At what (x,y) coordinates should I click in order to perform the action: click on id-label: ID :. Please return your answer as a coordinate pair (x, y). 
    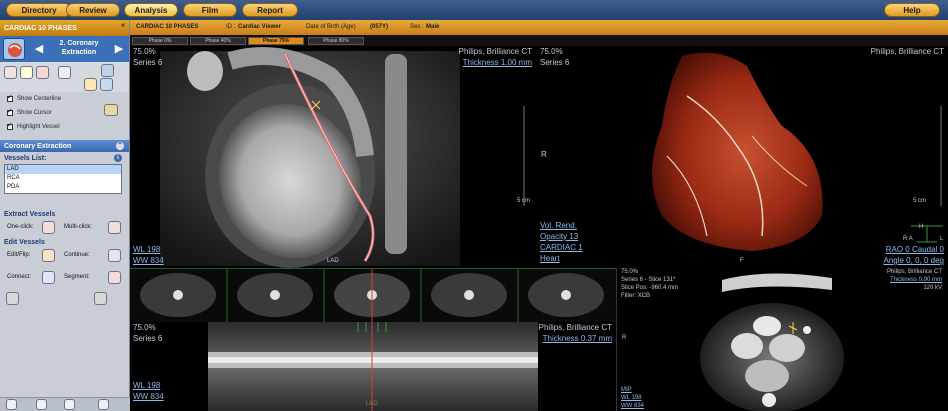
    Looking at the image, I should click on (231, 27).